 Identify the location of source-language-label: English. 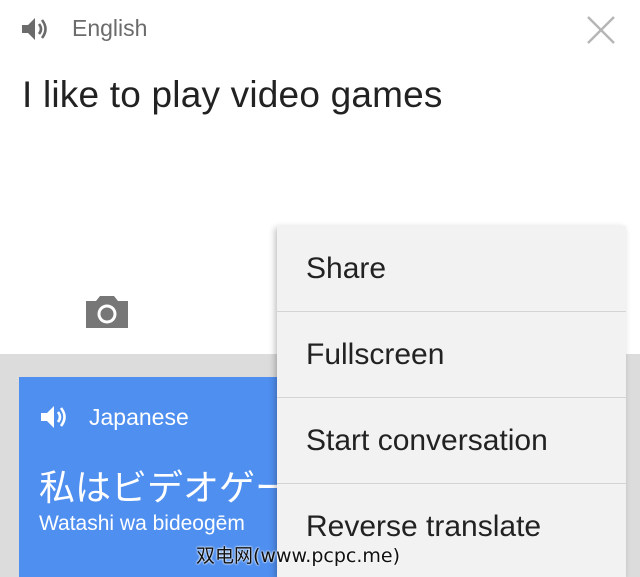
(109, 28).